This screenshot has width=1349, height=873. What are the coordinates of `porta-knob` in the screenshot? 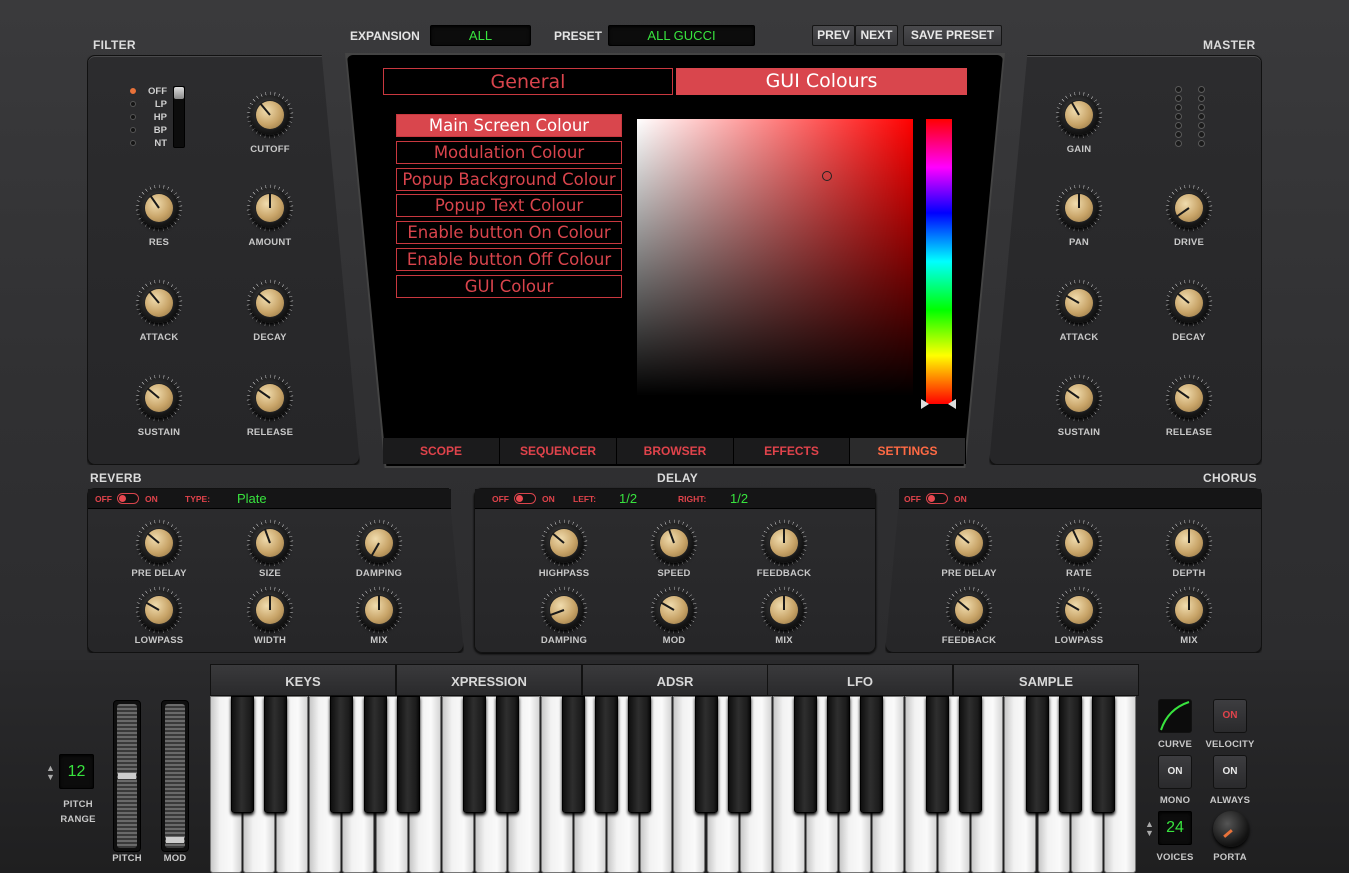 It's located at (1231, 829).